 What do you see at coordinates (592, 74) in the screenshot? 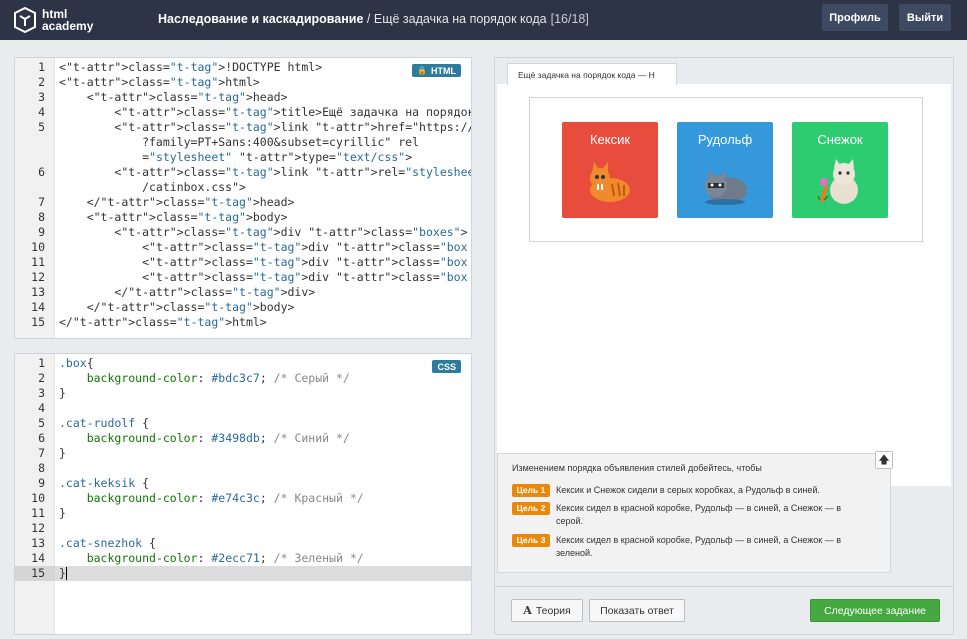
I see `preview-tab: Ещё задачка на порядок кода — Н` at bounding box center [592, 74].